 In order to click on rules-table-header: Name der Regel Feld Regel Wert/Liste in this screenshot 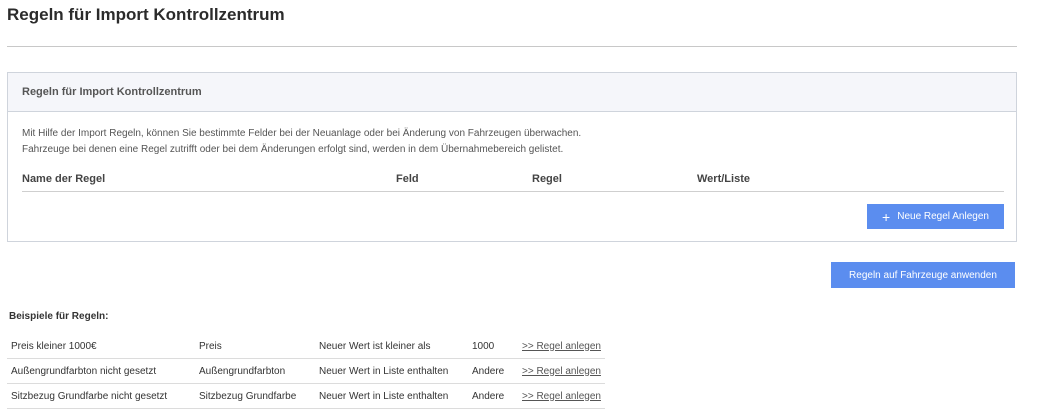, I will do `click(513, 181)`.